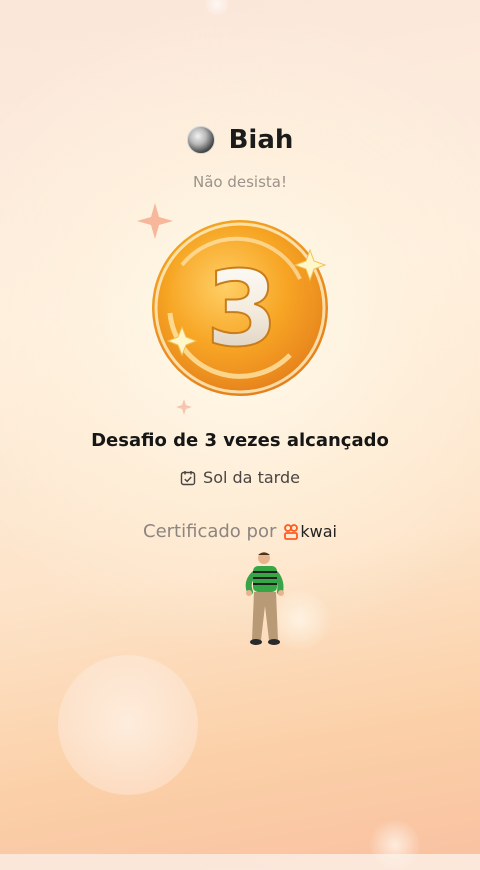  What do you see at coordinates (240, 440) in the screenshot?
I see `achievement-title: Desafio de 3 vezes alcançado` at bounding box center [240, 440].